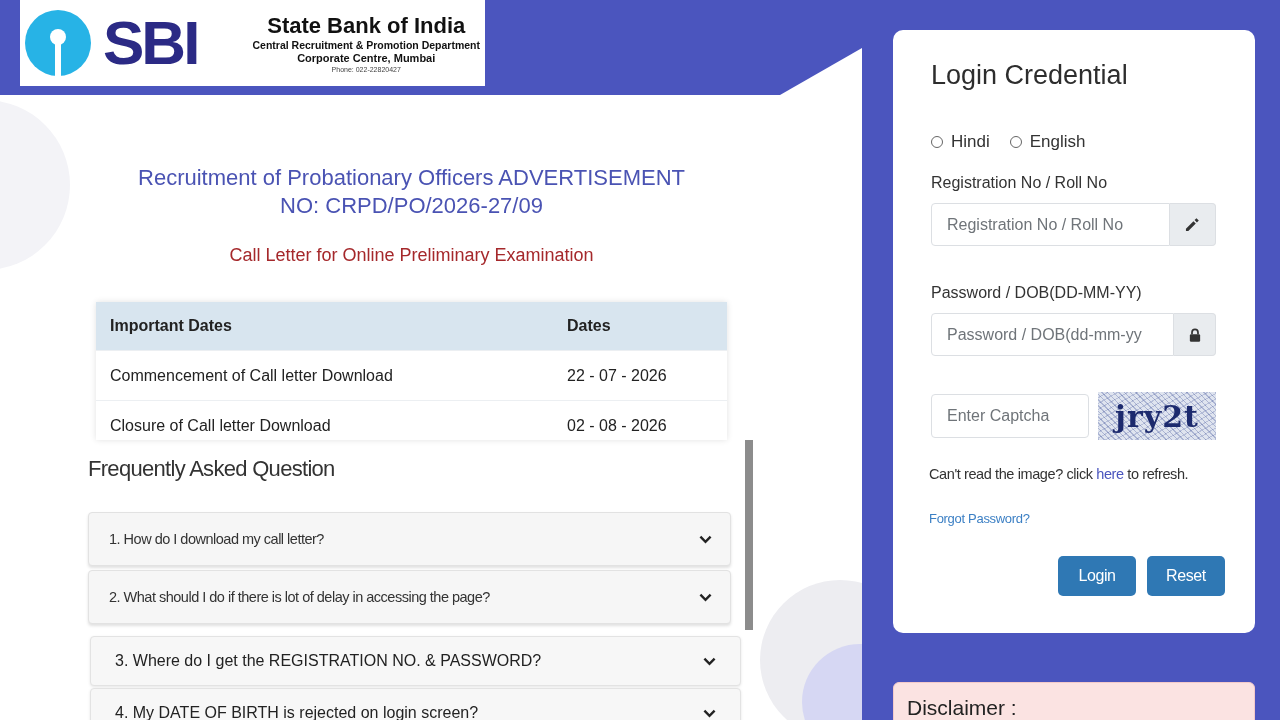 The width and height of the screenshot is (1280, 720). What do you see at coordinates (589, 326) in the screenshot?
I see `column-header: Dates` at bounding box center [589, 326].